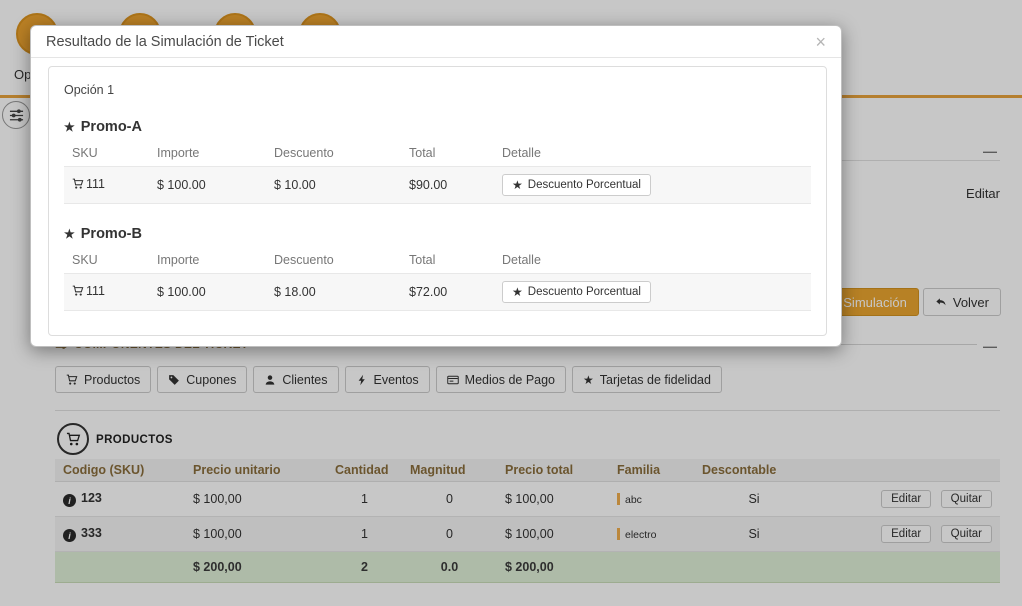 The height and width of the screenshot is (606, 1022). I want to click on promo-row: 111 $ 100.00 $ 10.00 $90.00 ★ Descuento, so click(437, 185).